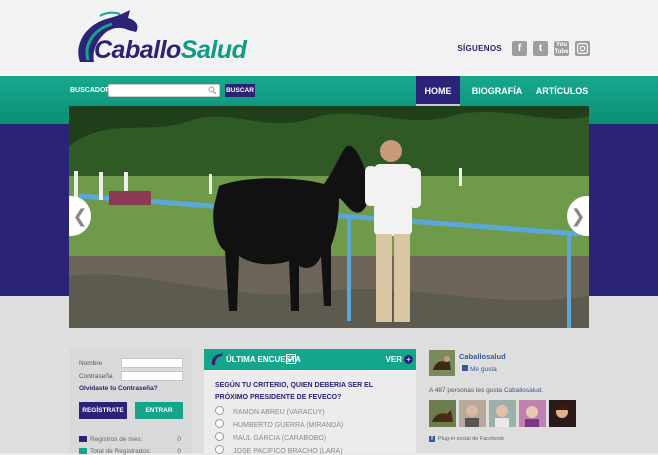 The height and width of the screenshot is (455, 658). I want to click on login-button: ENTRAR, so click(159, 410).